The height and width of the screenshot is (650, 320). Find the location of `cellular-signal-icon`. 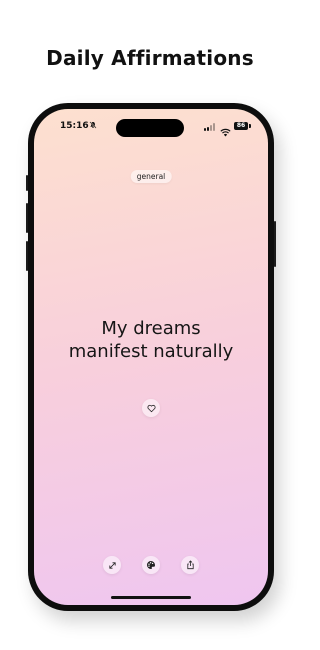

cellular-signal-icon is located at coordinates (211, 127).